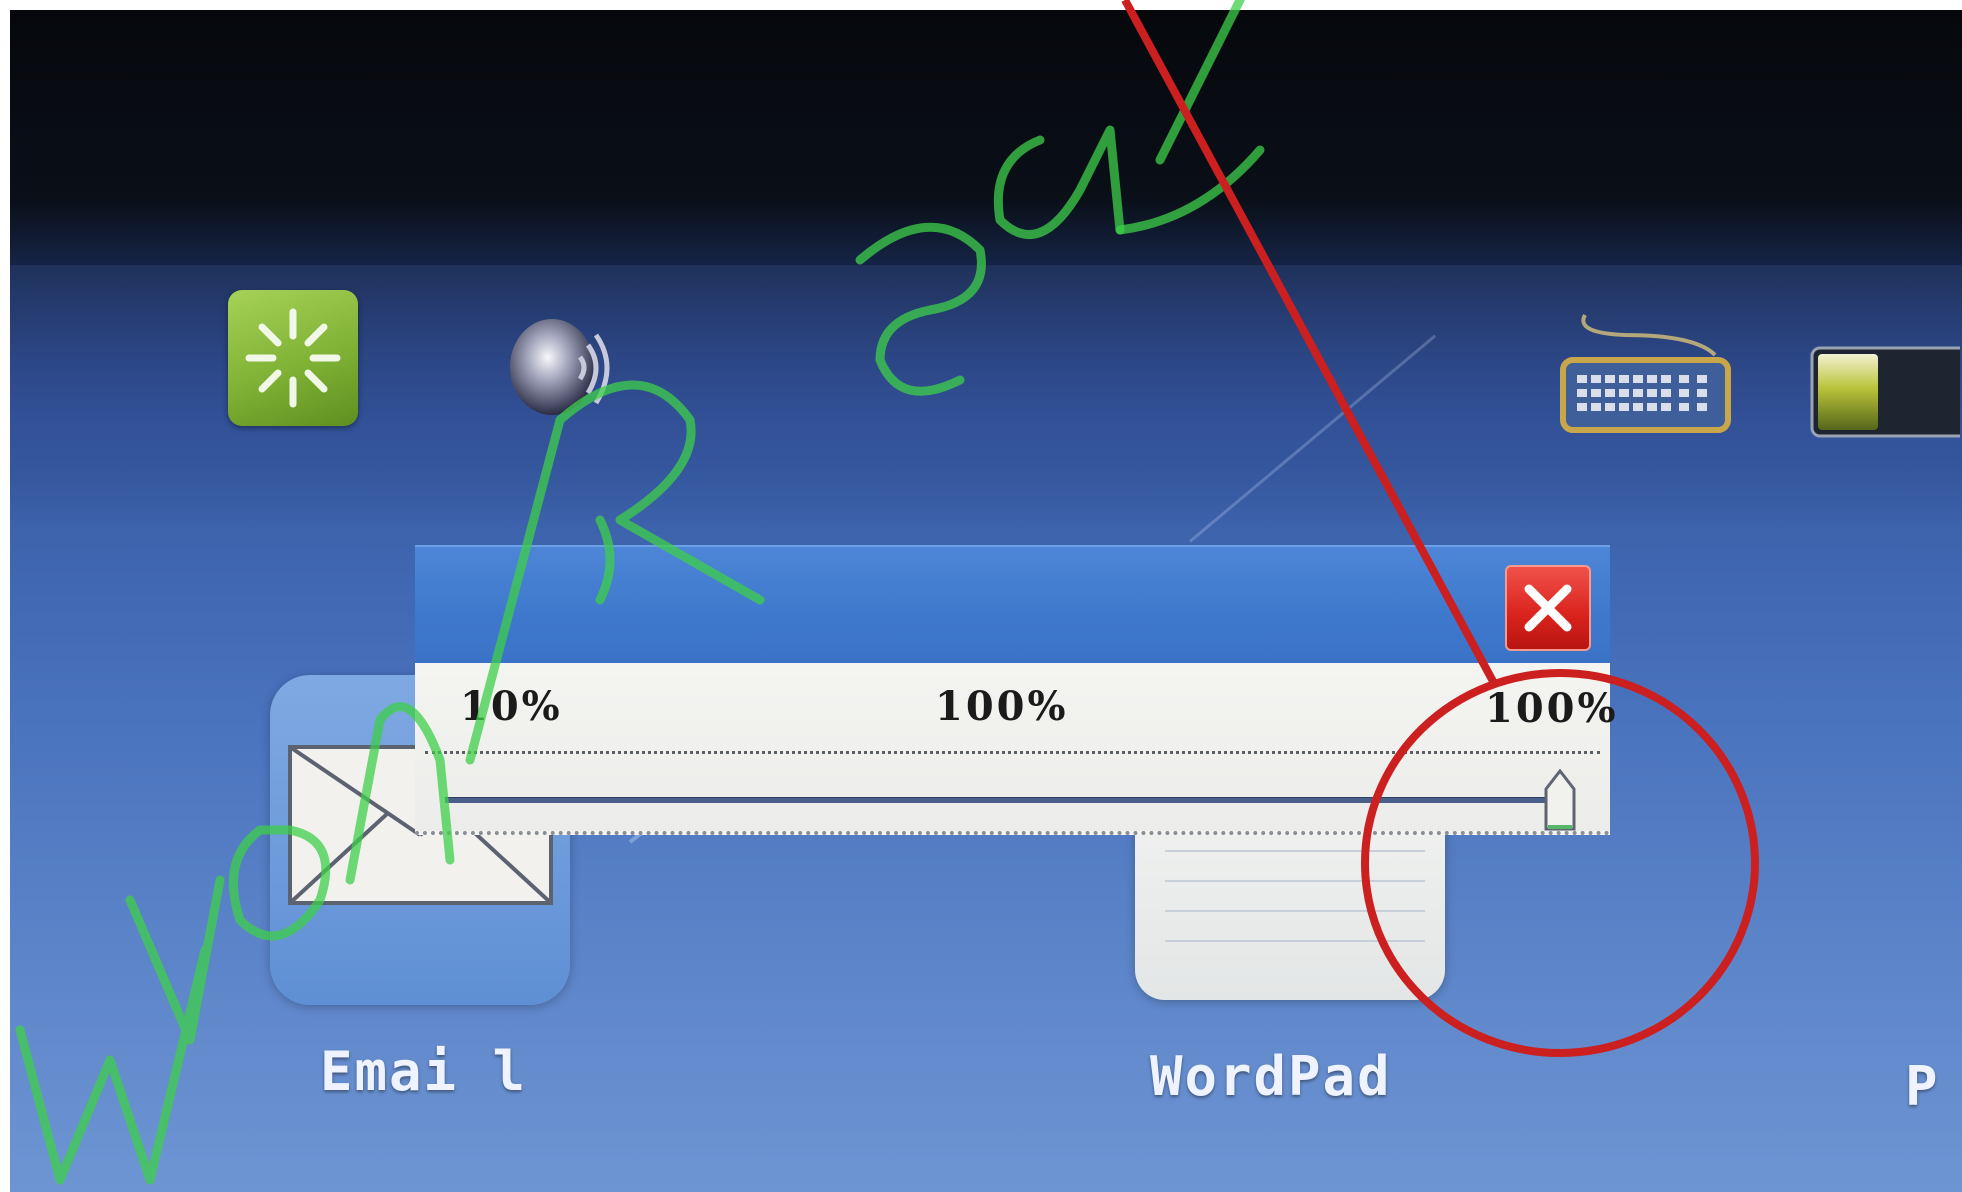 The height and width of the screenshot is (1192, 1962). I want to click on level-dialog: 10% 100% 100%, so click(1015, 690).